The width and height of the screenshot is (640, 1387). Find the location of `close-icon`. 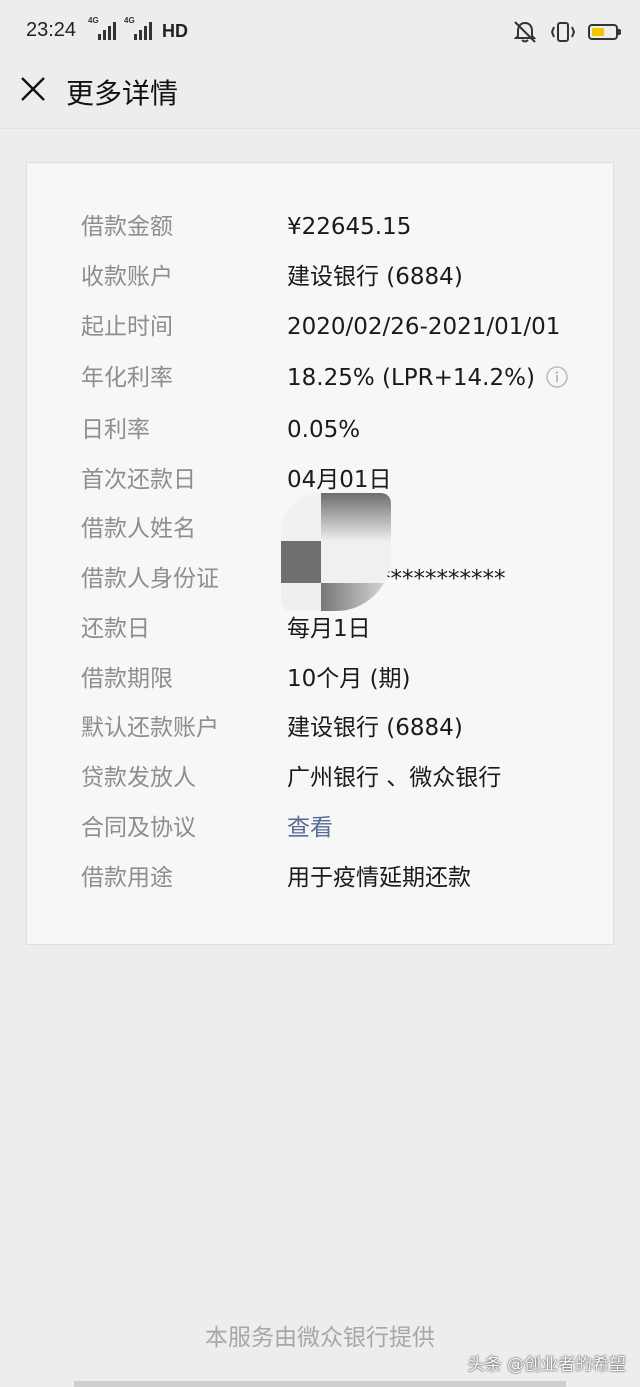

close-icon is located at coordinates (33, 89).